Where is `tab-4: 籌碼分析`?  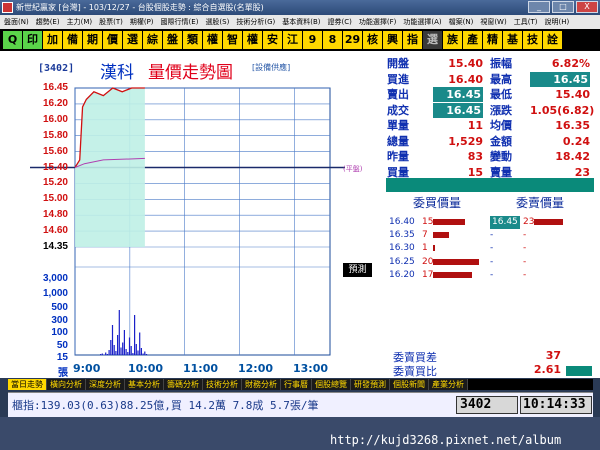 tab-4: 籌碼分析 is located at coordinates (183, 384).